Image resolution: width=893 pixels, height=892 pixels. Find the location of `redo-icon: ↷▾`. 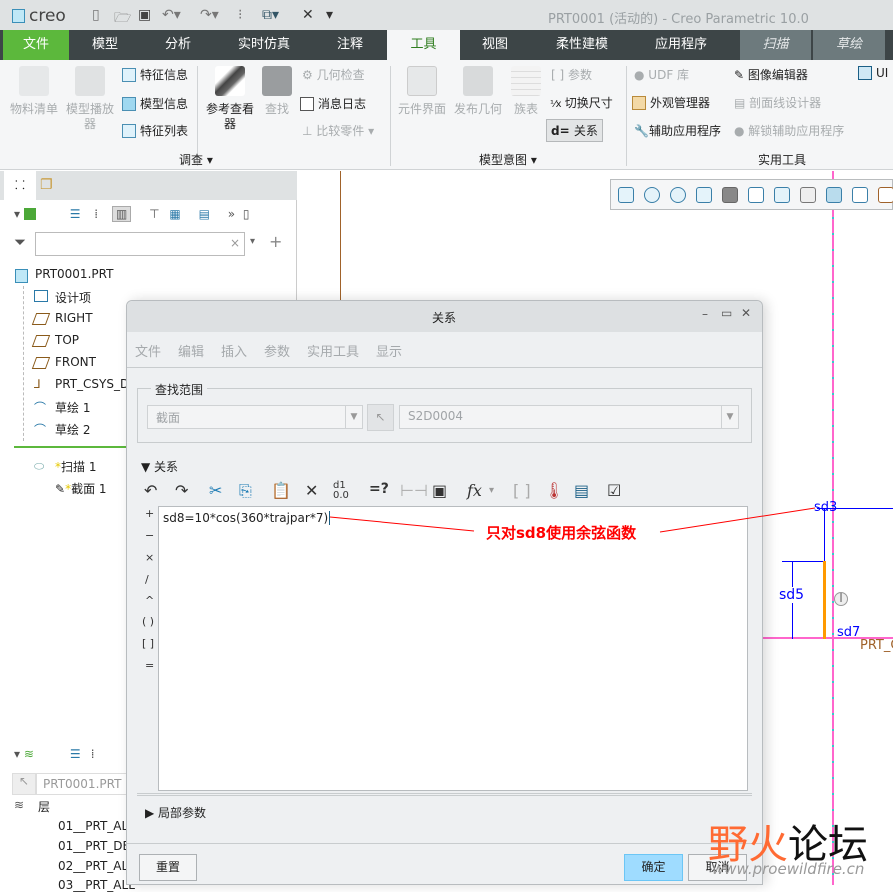

redo-icon: ↷▾ is located at coordinates (209, 15).